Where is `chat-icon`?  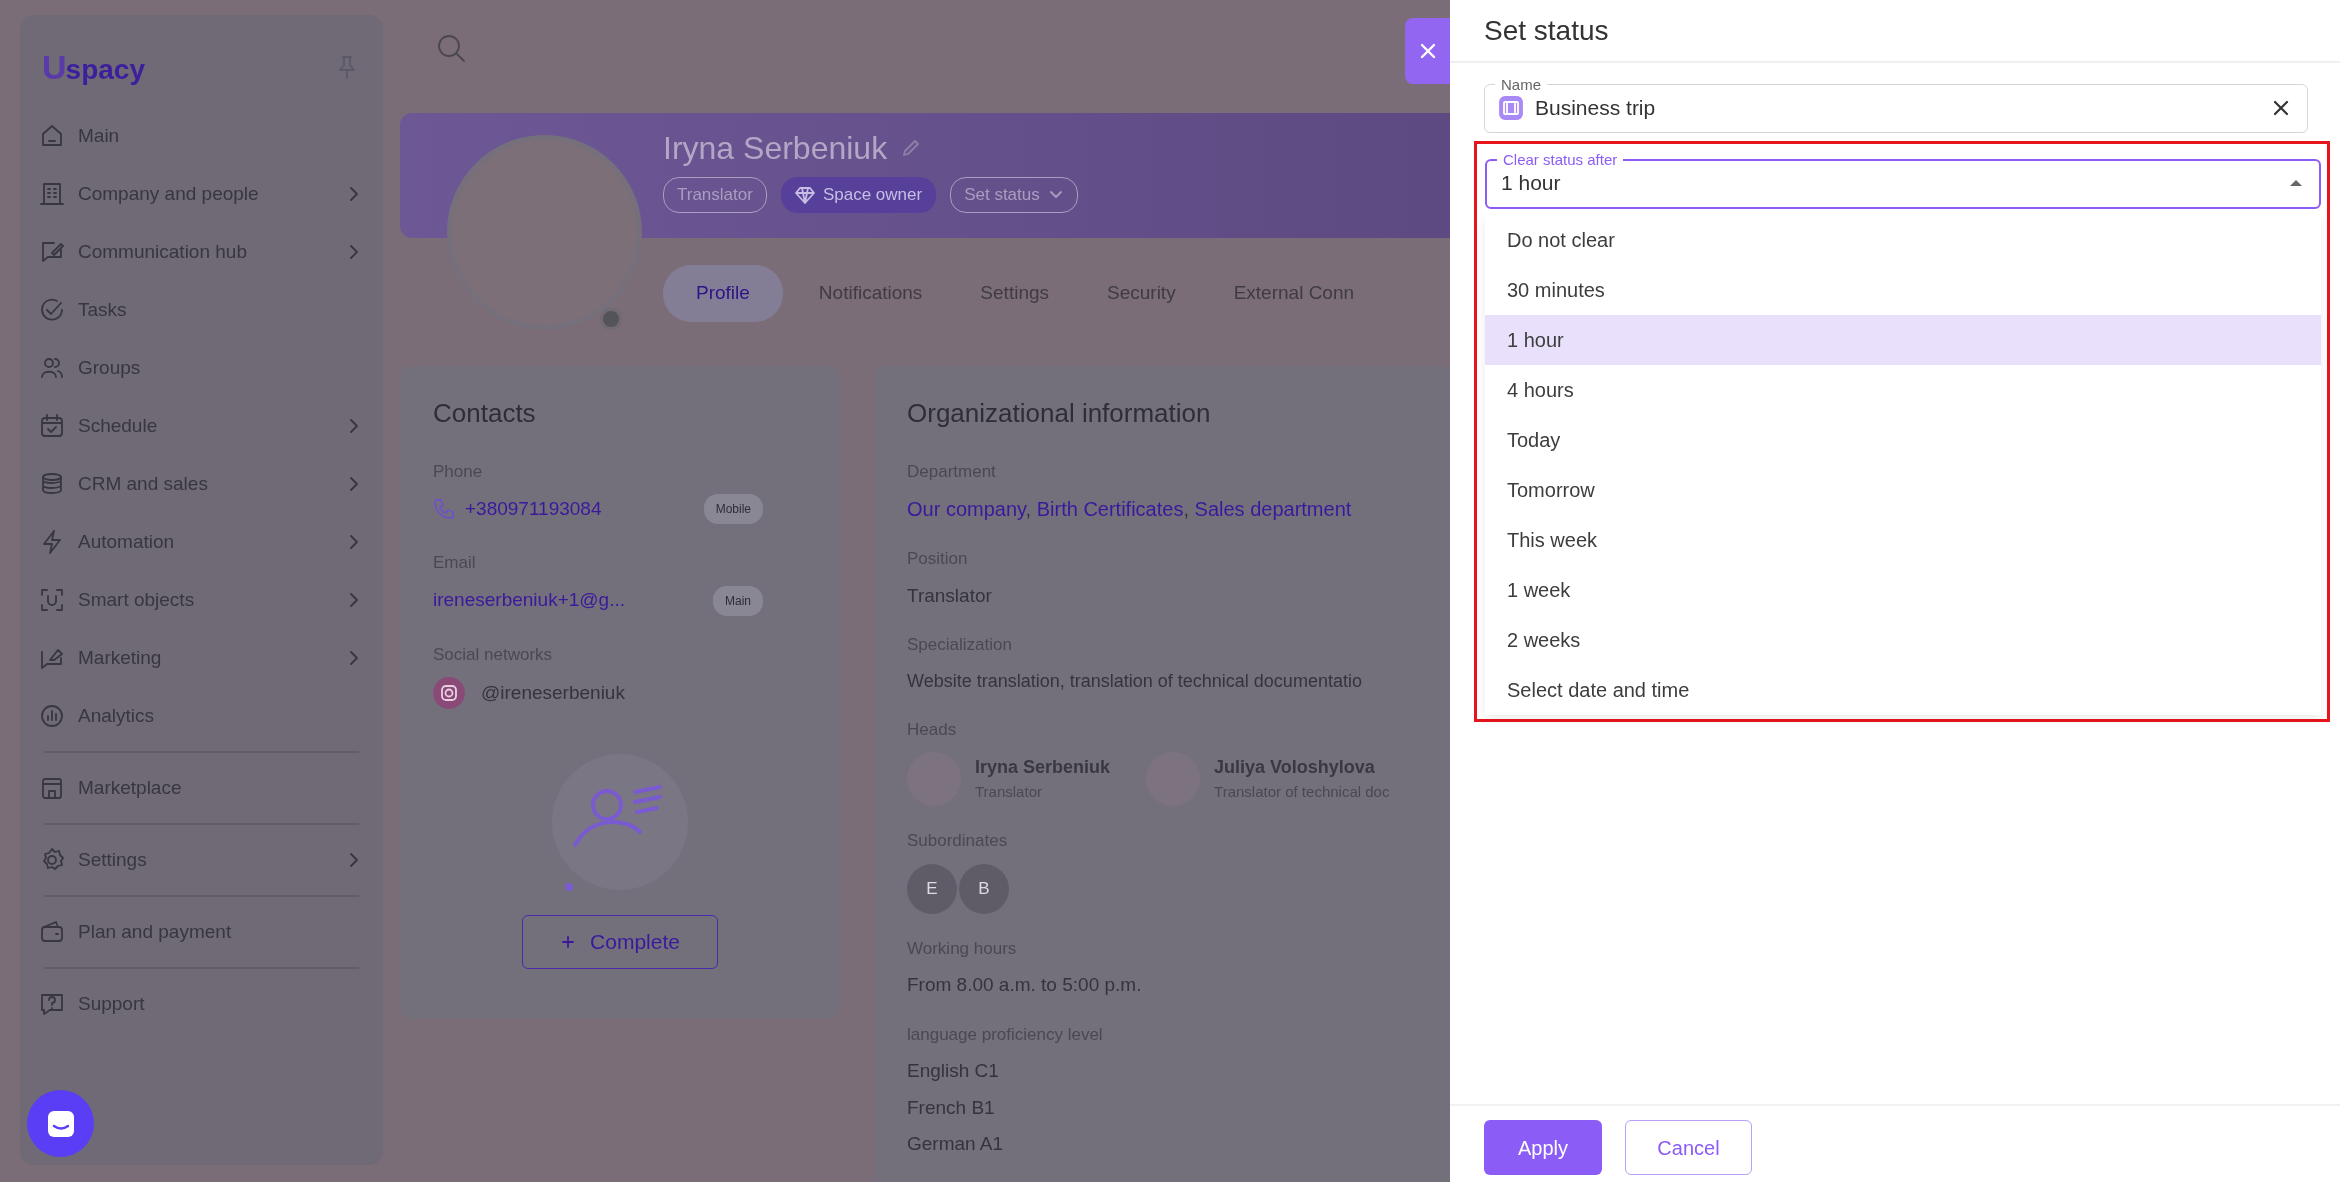 chat-icon is located at coordinates (60, 1123).